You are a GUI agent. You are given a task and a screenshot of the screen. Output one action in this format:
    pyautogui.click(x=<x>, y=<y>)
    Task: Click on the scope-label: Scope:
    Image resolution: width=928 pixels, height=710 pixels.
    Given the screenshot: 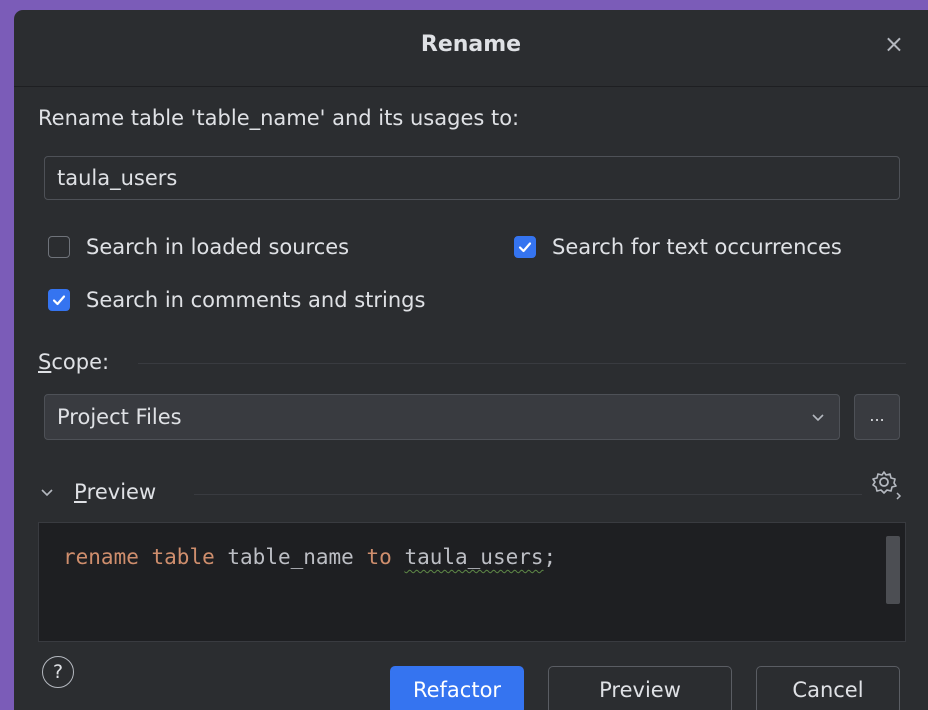 What is the action you would take?
    pyautogui.click(x=73, y=362)
    